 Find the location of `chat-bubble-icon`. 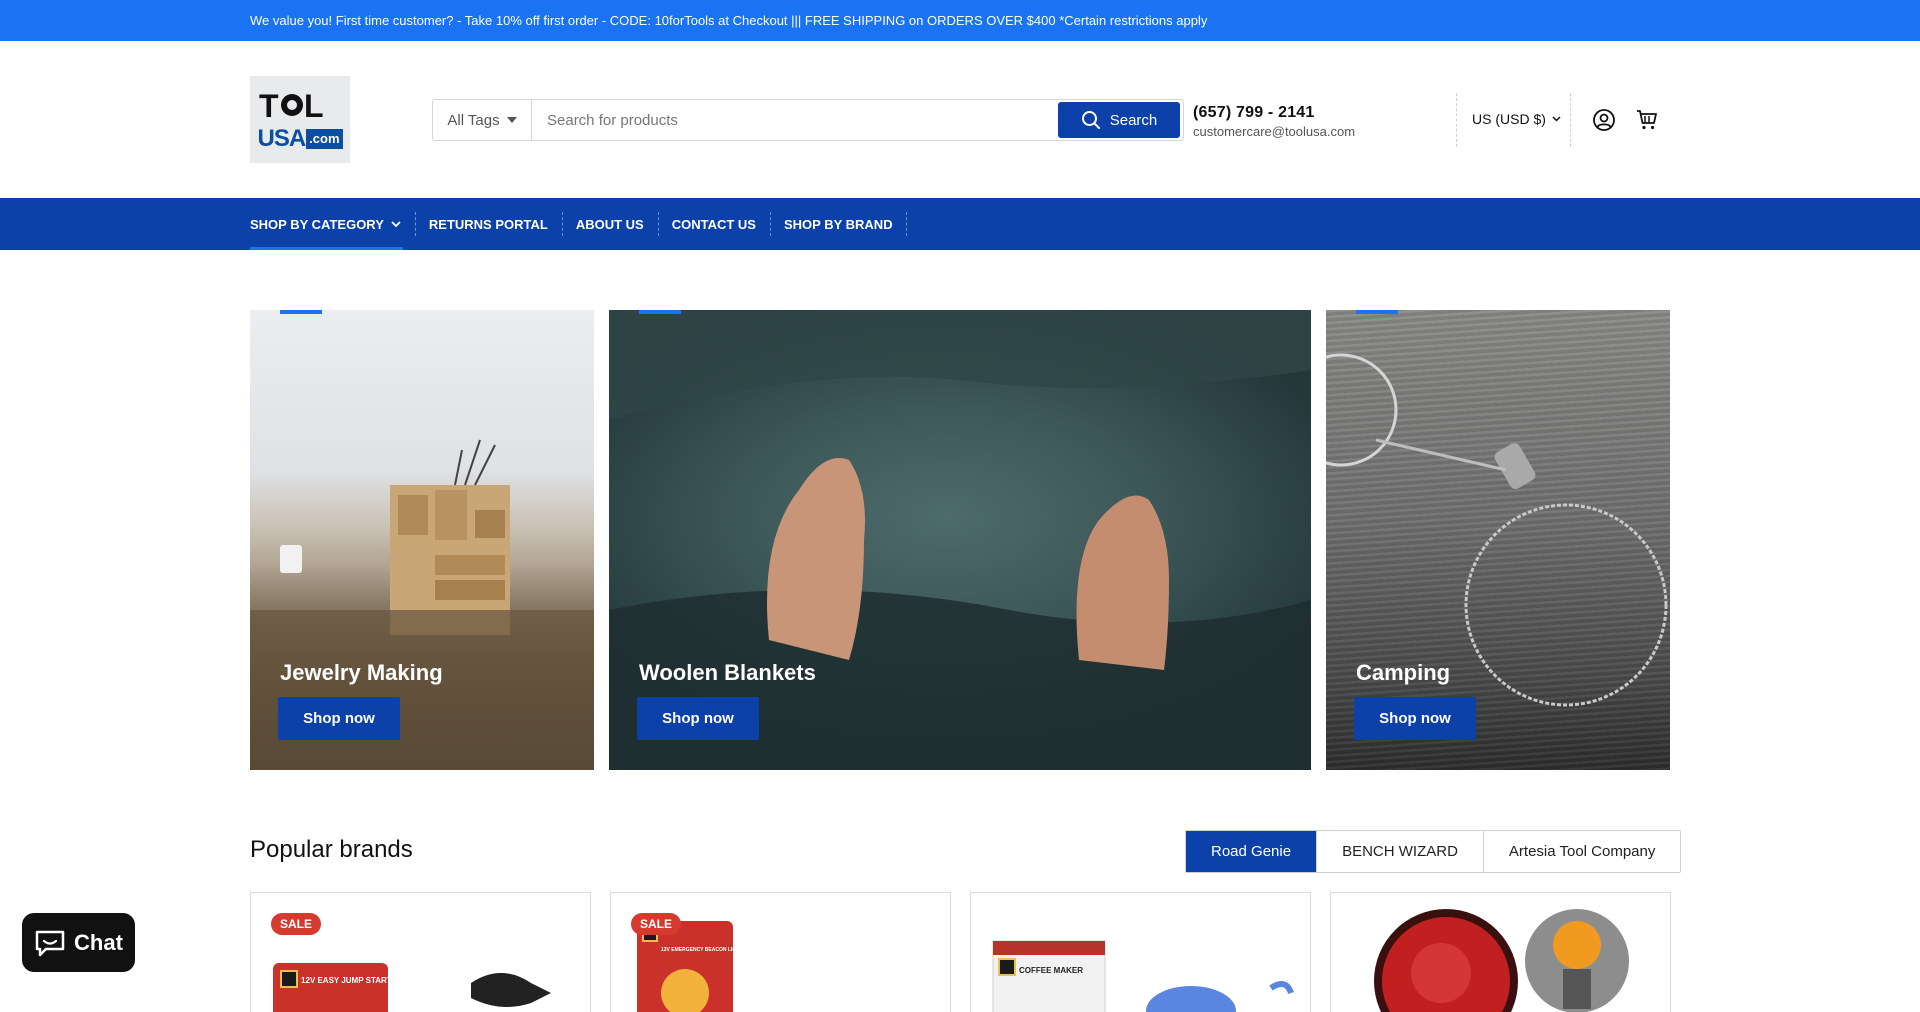

chat-bubble-icon is located at coordinates (50, 943).